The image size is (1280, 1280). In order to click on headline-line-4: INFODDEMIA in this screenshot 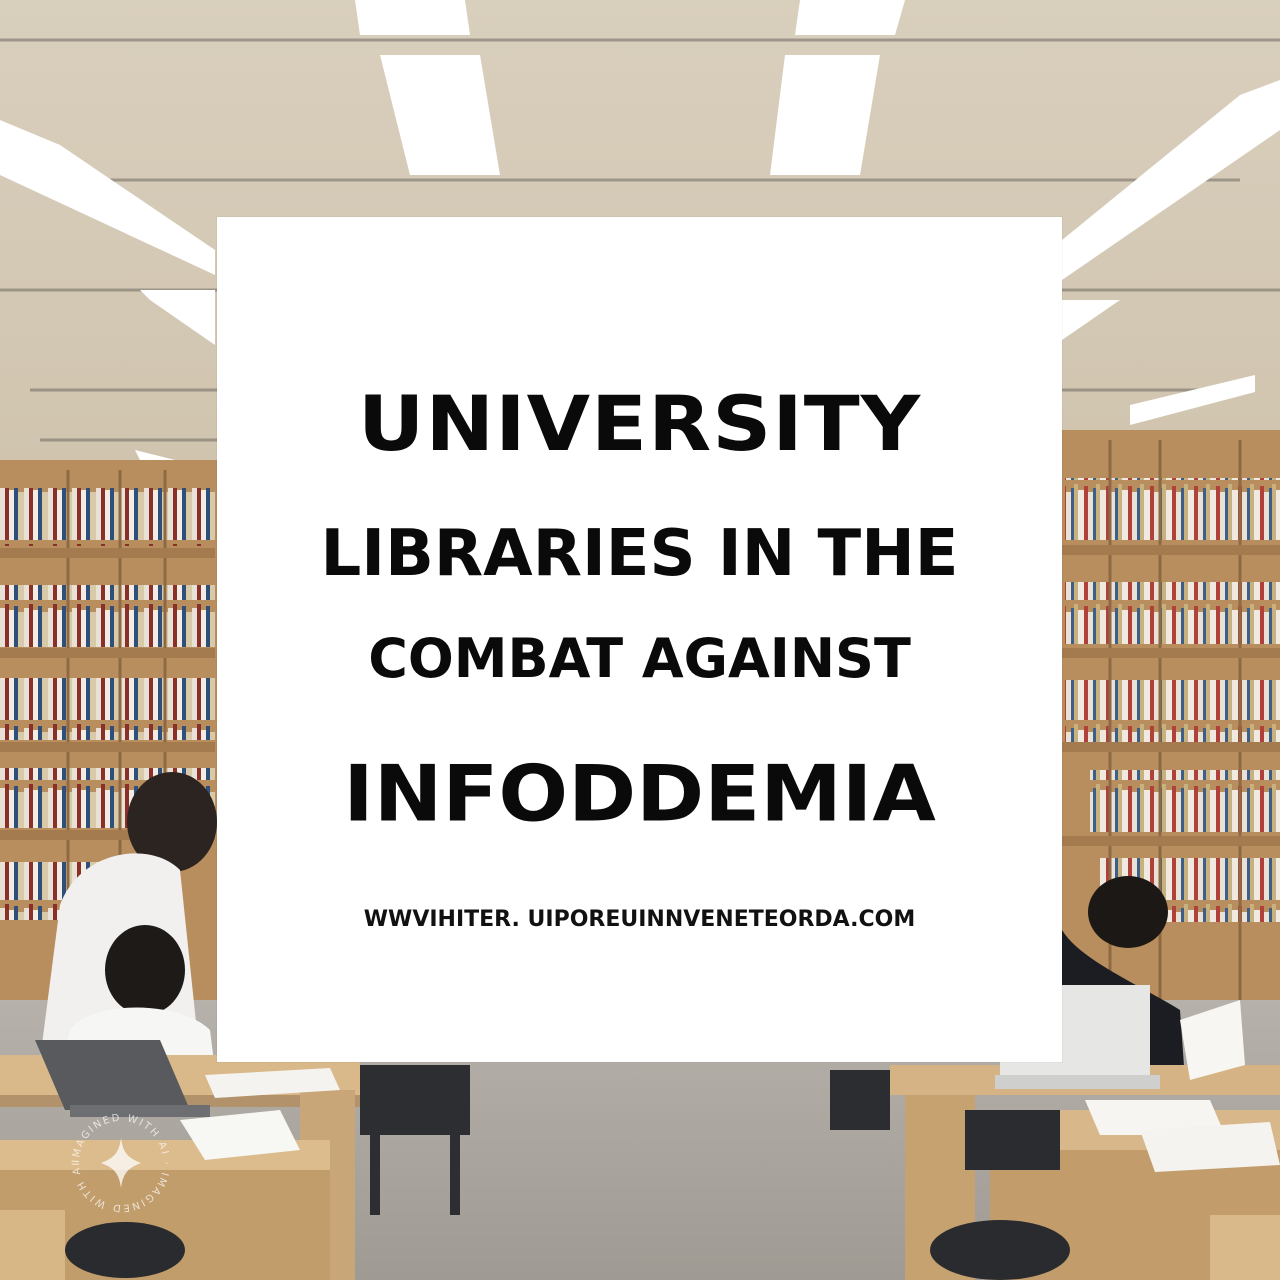, I will do `click(639, 794)`.